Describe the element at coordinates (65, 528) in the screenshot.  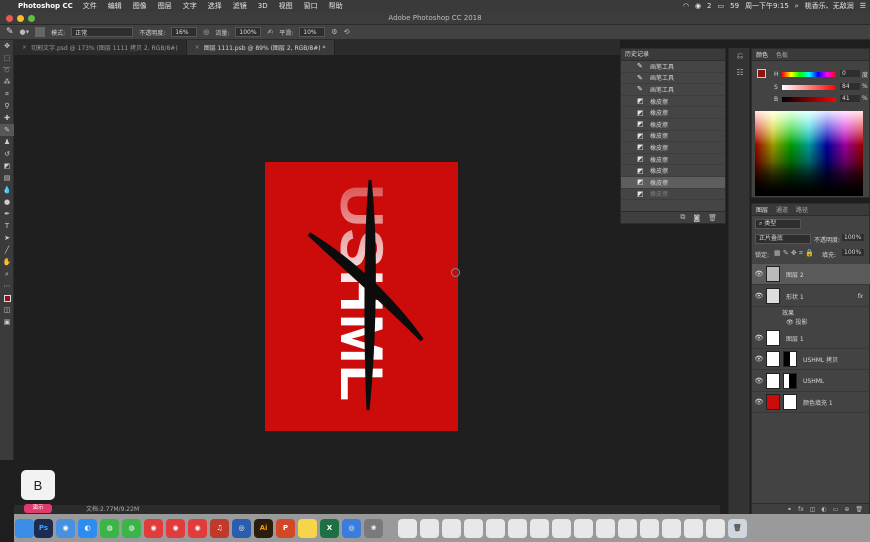
I see `dock-app-chrome: ◉` at that location.